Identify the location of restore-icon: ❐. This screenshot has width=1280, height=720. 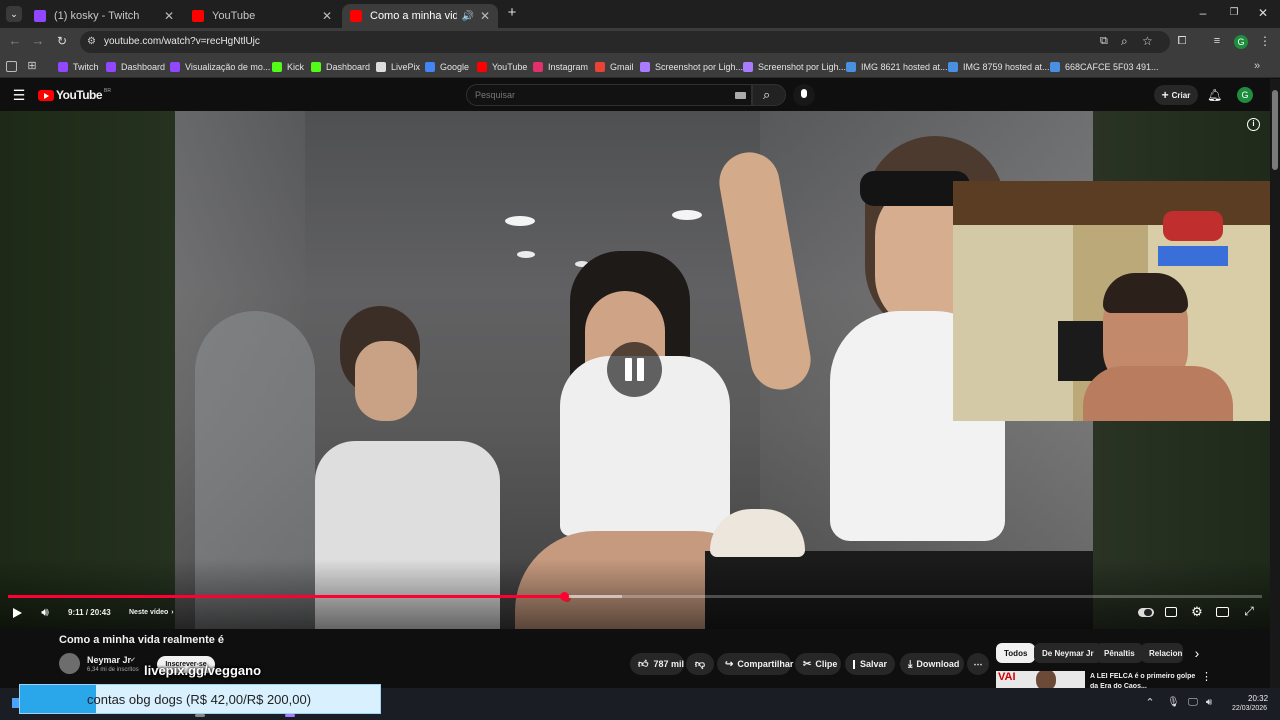
(1234, 13).